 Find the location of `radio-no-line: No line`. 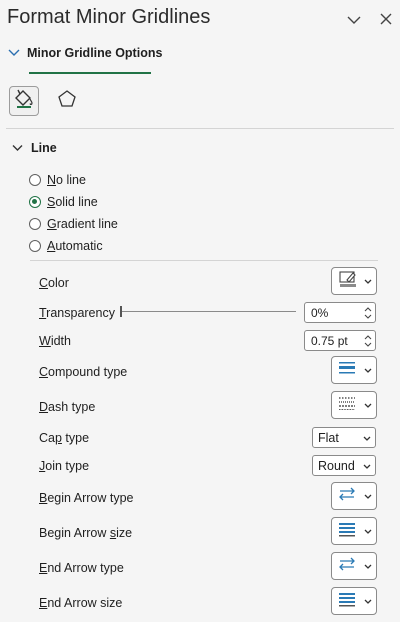

radio-no-line: No line is located at coordinates (57, 180).